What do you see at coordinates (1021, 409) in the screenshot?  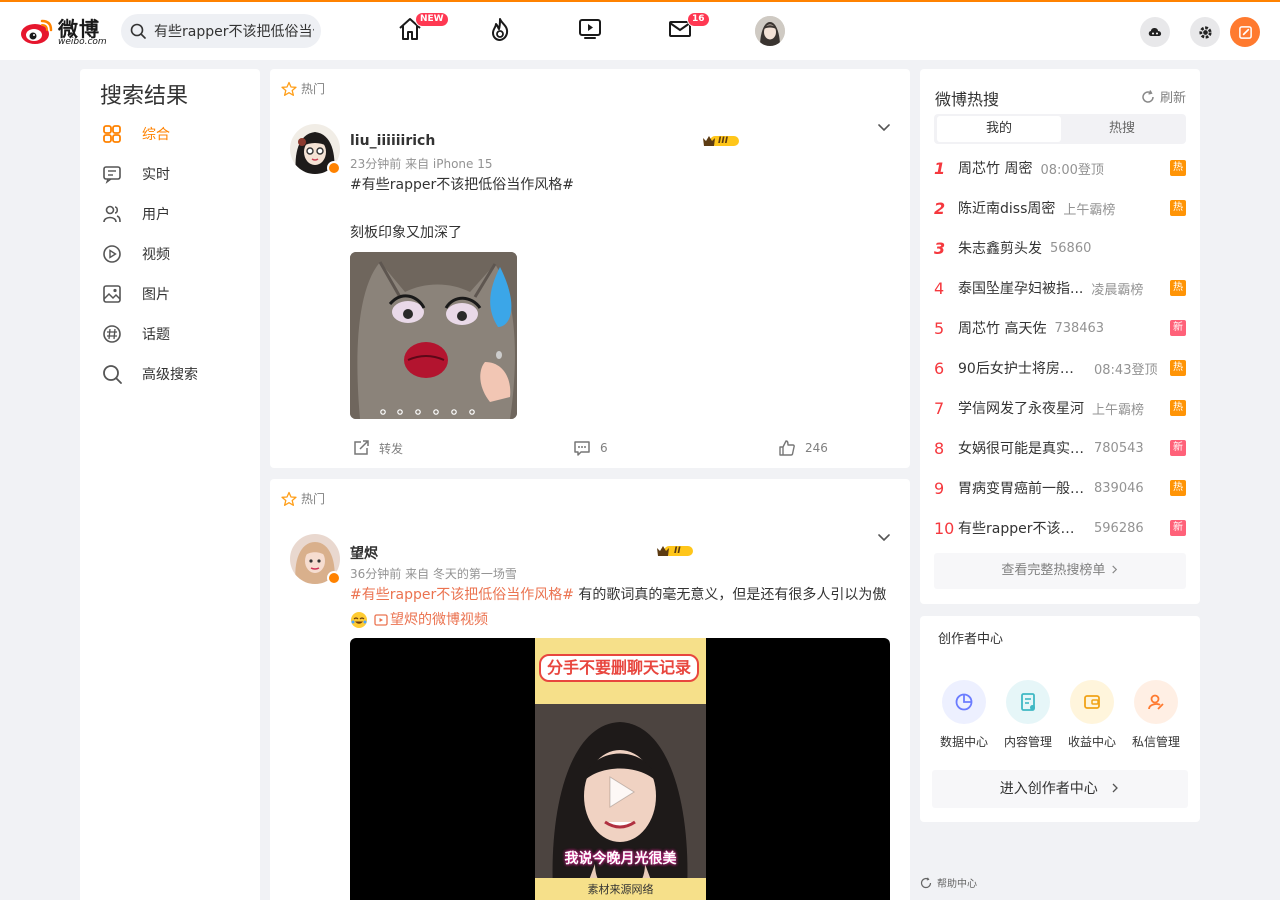 I see `hot-search-word: 学信网发了永夜星河` at bounding box center [1021, 409].